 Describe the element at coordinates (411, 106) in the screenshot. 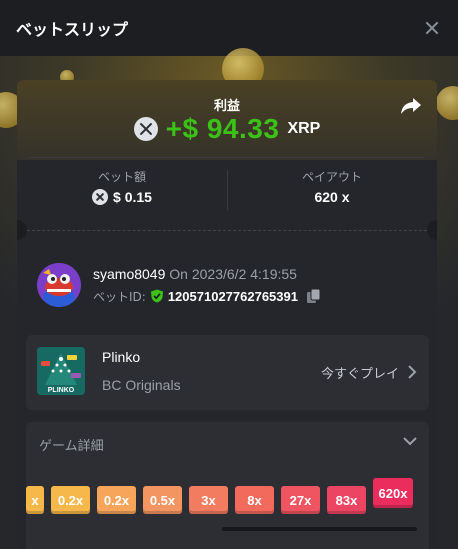

I see `share-icon` at that location.